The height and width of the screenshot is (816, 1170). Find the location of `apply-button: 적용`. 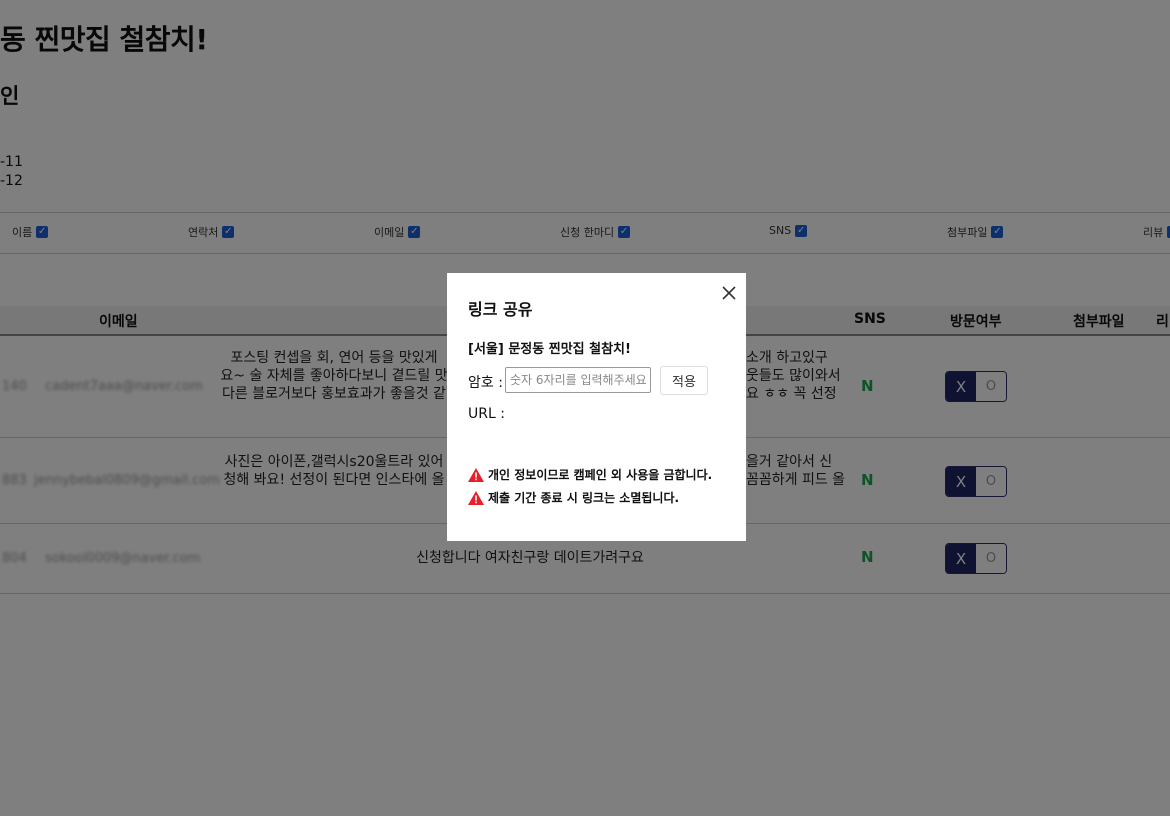

apply-button: 적용 is located at coordinates (684, 380).